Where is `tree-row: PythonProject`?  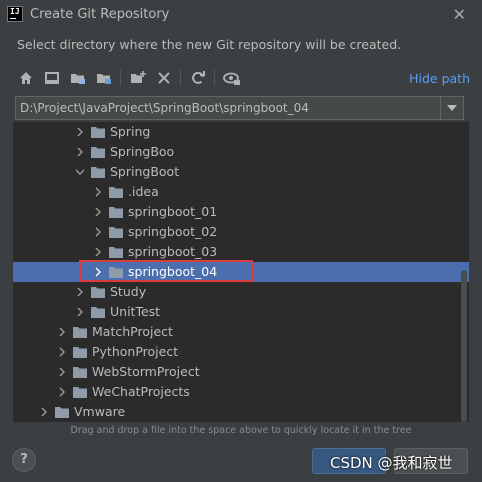
tree-row: PythonProject is located at coordinates (241, 352).